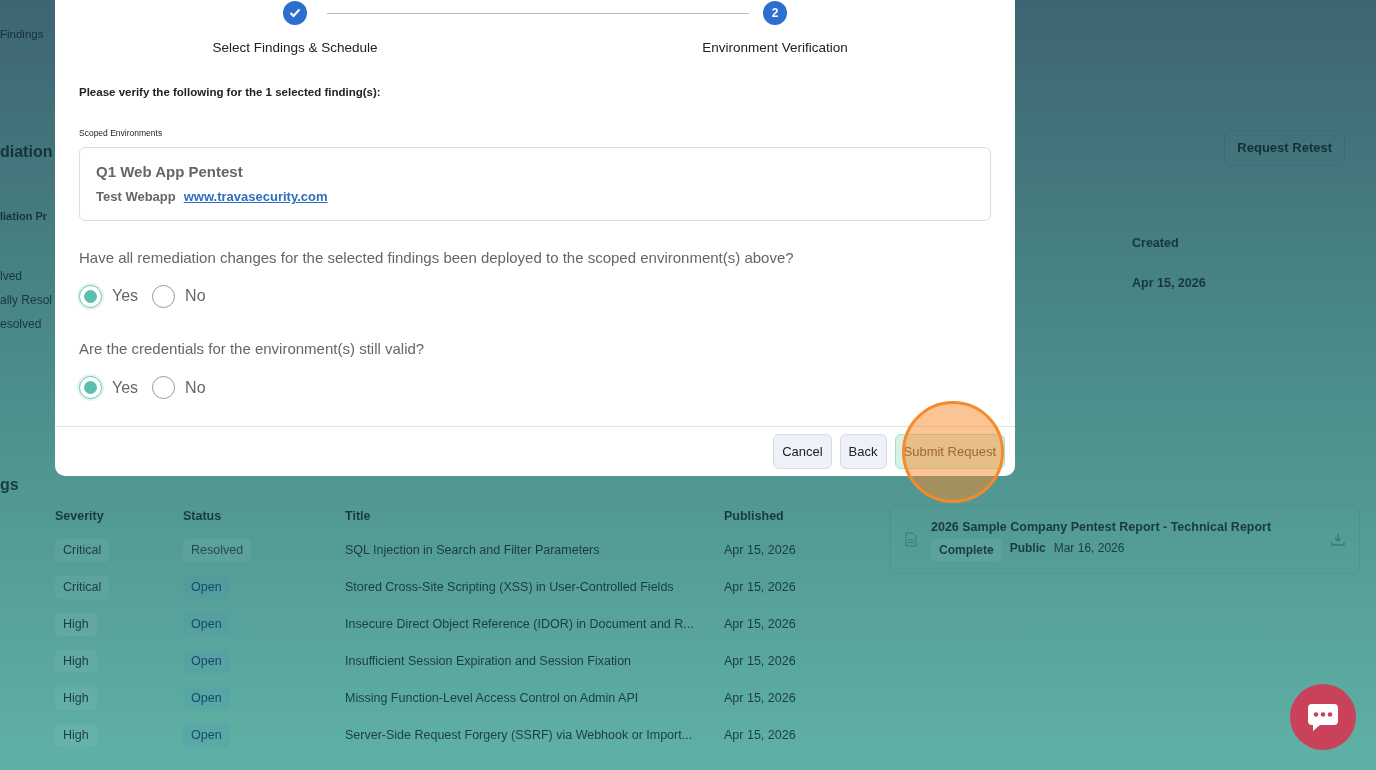 The image size is (1376, 770). Describe the element at coordinates (255, 196) in the screenshot. I see `environment-link: www.travasecurity.com` at that location.